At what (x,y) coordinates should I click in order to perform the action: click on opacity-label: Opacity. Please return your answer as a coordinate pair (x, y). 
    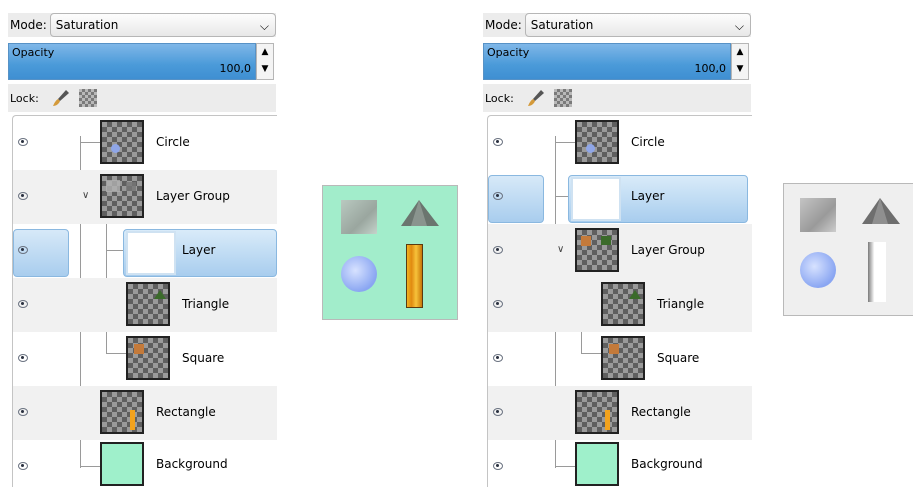
    Looking at the image, I should click on (508, 52).